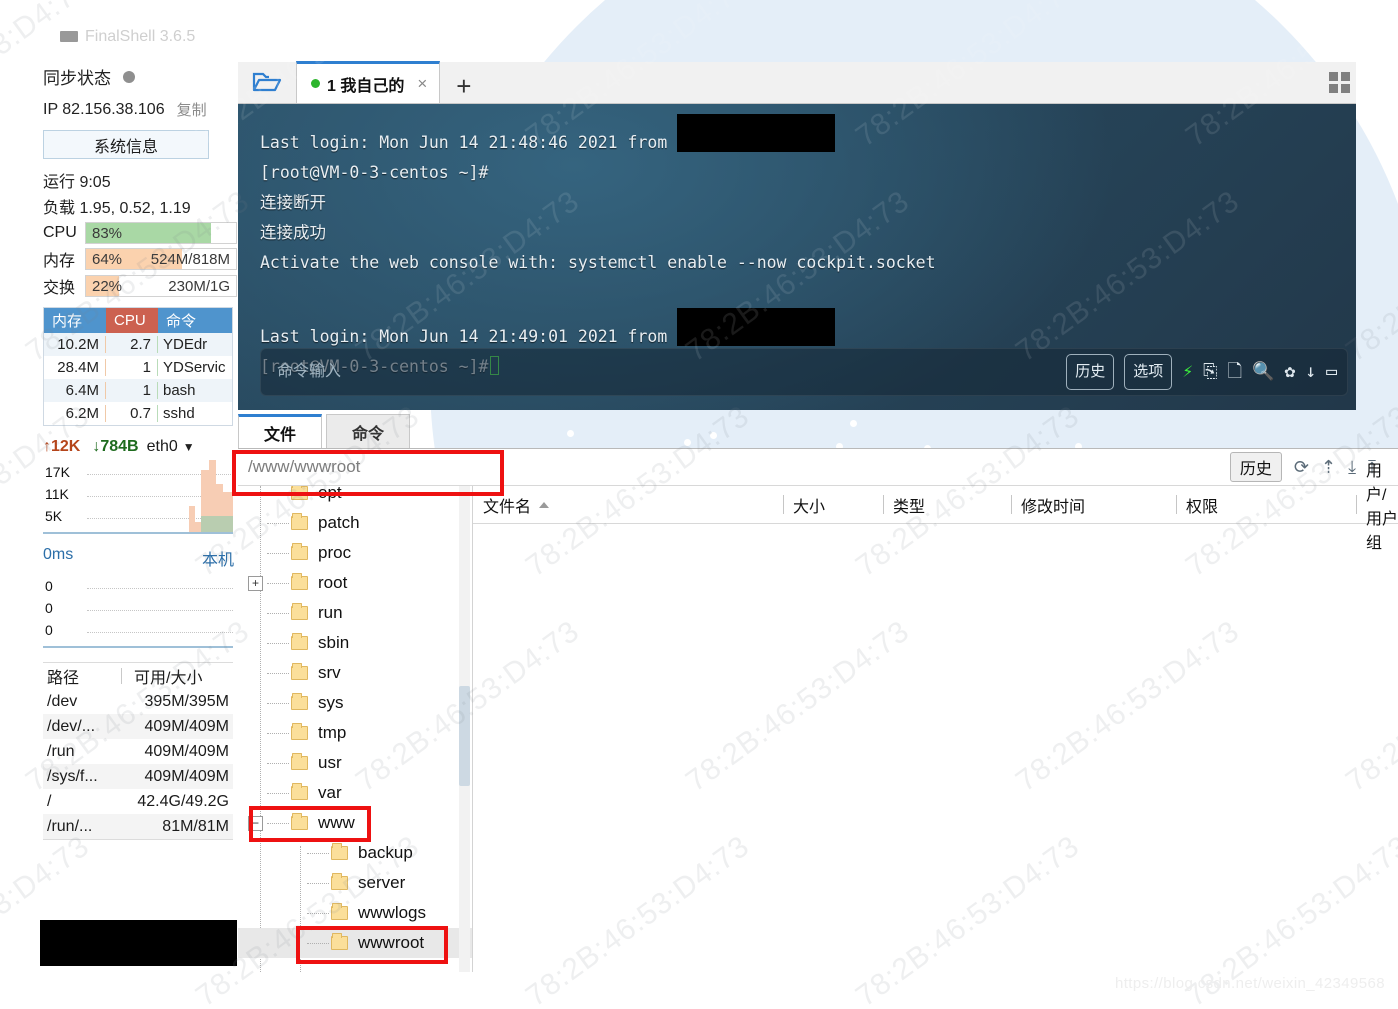 Image resolution: width=1398 pixels, height=1009 pixels. What do you see at coordinates (1266, 504) in the screenshot?
I see `column-permissions: 权限` at bounding box center [1266, 504].